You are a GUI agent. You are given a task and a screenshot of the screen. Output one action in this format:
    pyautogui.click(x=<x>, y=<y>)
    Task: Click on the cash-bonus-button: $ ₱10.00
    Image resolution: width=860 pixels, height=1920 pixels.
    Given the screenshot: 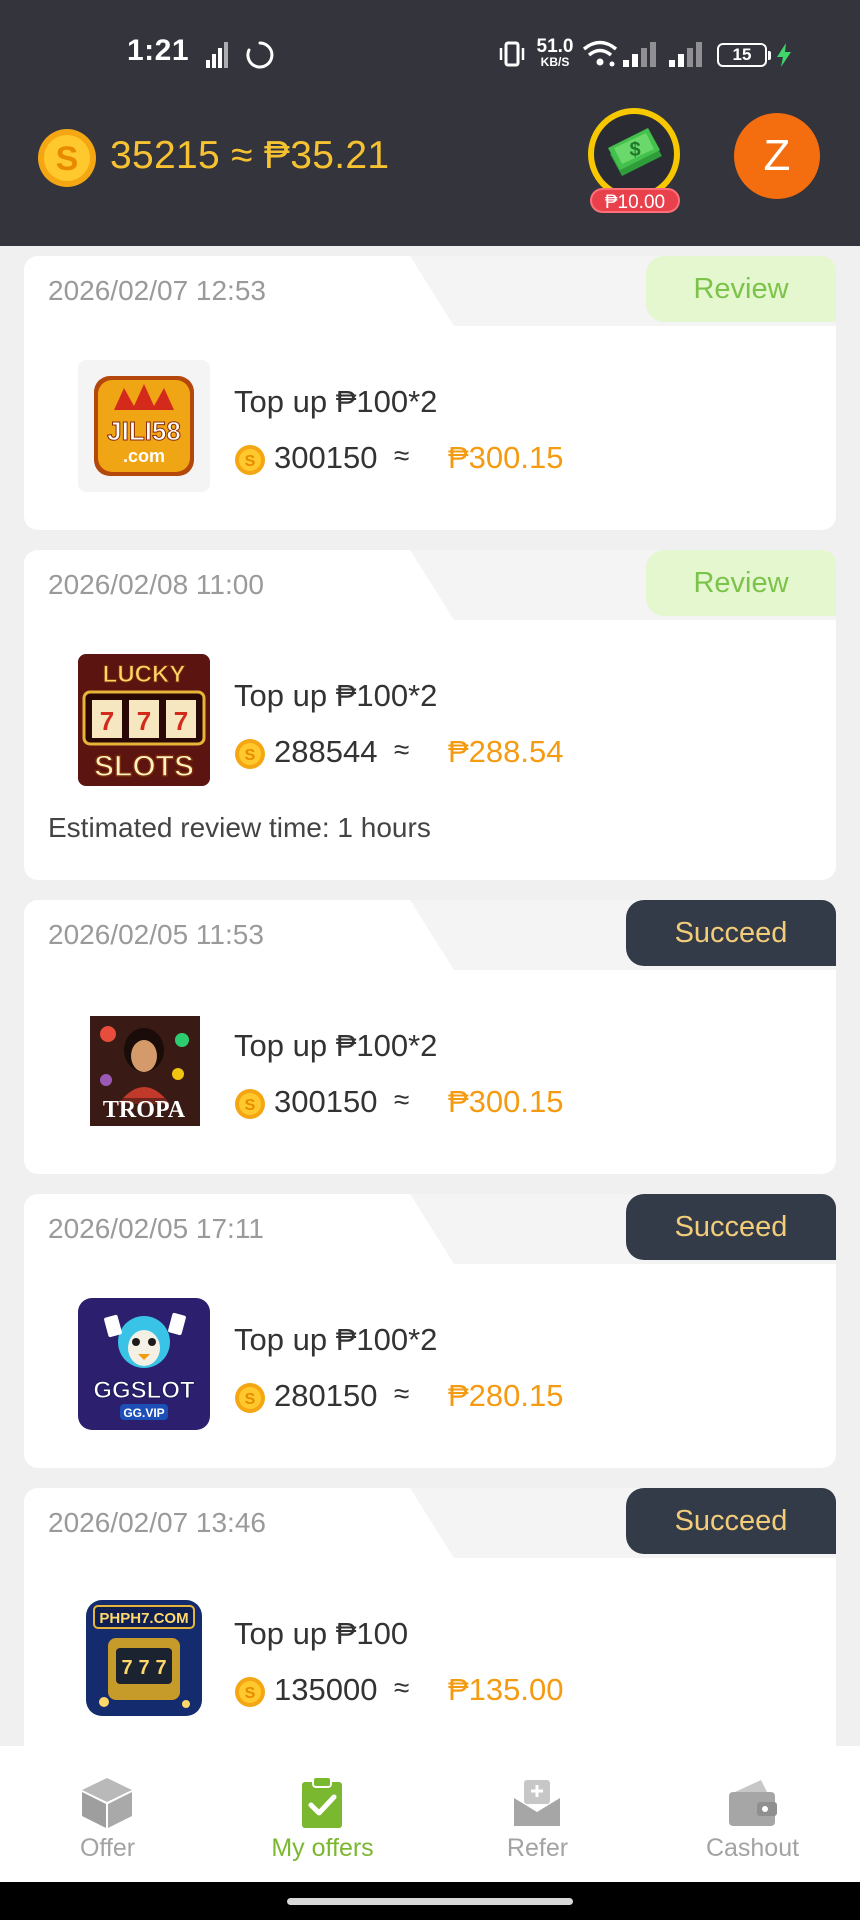 What is the action you would take?
    pyautogui.click(x=636, y=161)
    